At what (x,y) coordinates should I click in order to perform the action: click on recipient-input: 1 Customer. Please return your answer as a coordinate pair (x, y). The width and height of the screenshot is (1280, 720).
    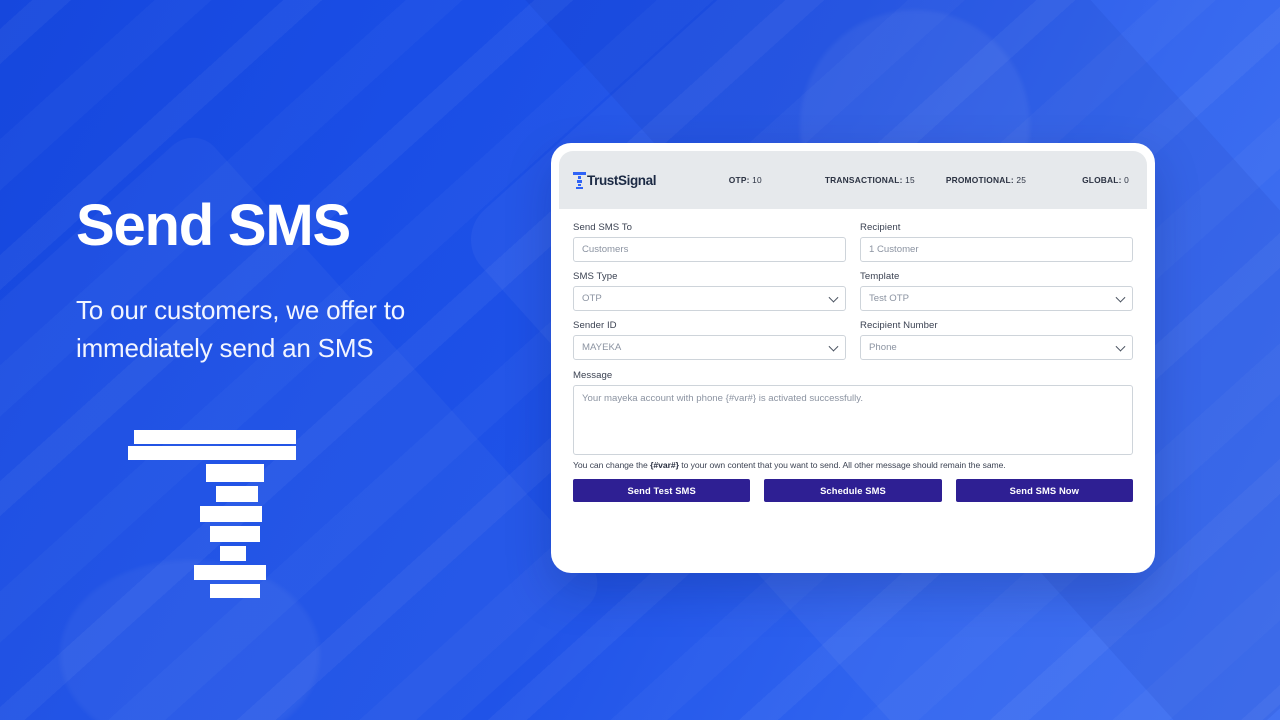
    Looking at the image, I should click on (996, 249).